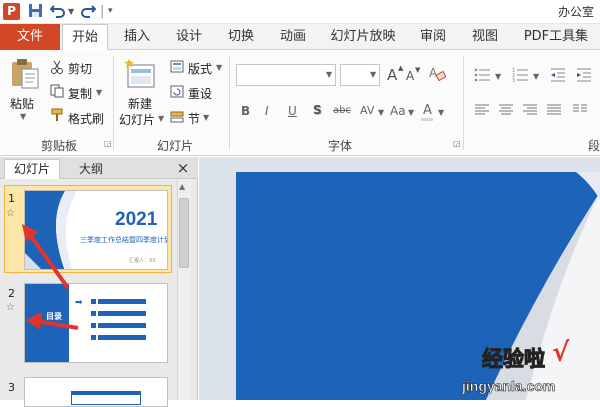  I want to click on watermark-title: 经验啦, so click(514, 359).